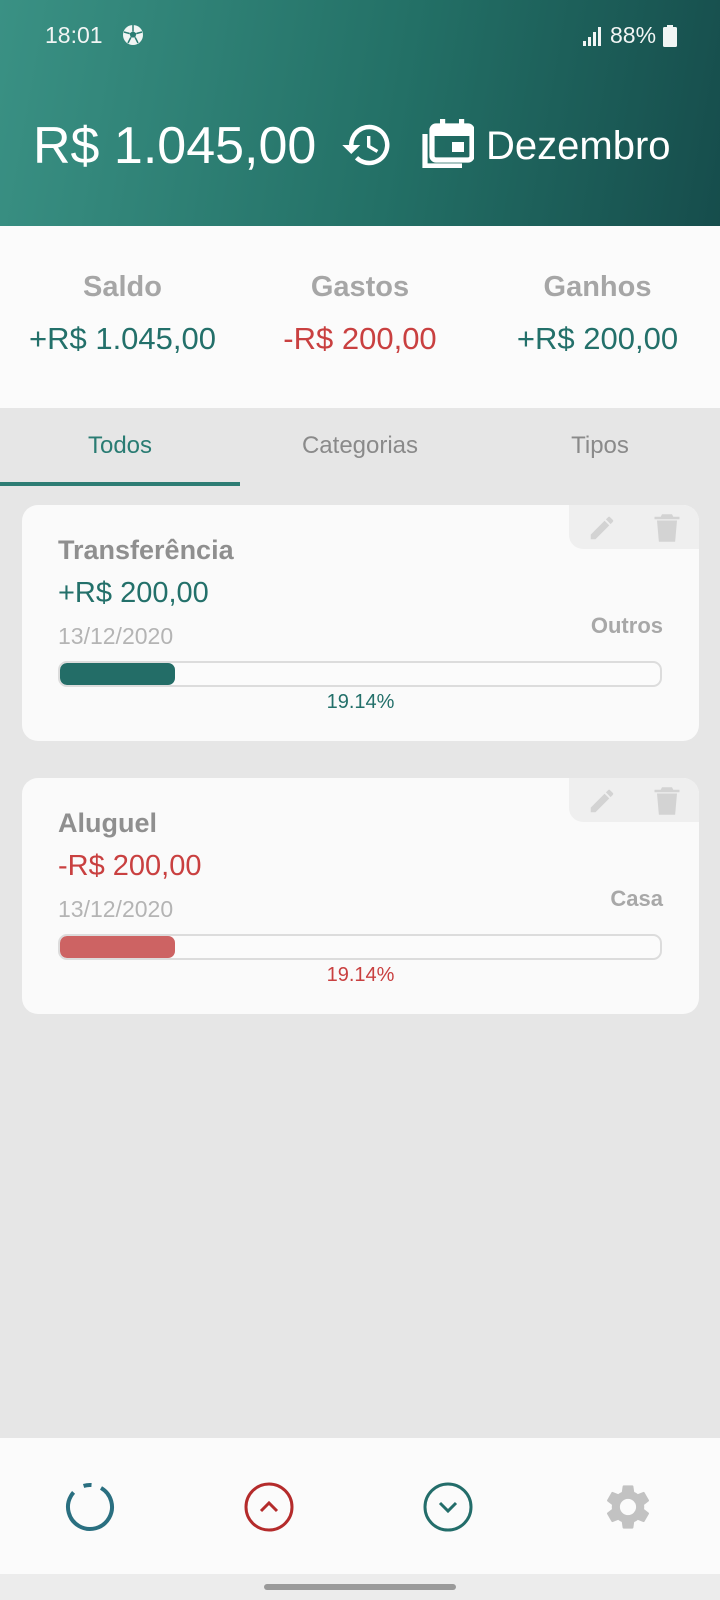 Image resolution: width=720 pixels, height=1600 pixels. Describe the element at coordinates (448, 142) in the screenshot. I see `calendar-icon` at that location.